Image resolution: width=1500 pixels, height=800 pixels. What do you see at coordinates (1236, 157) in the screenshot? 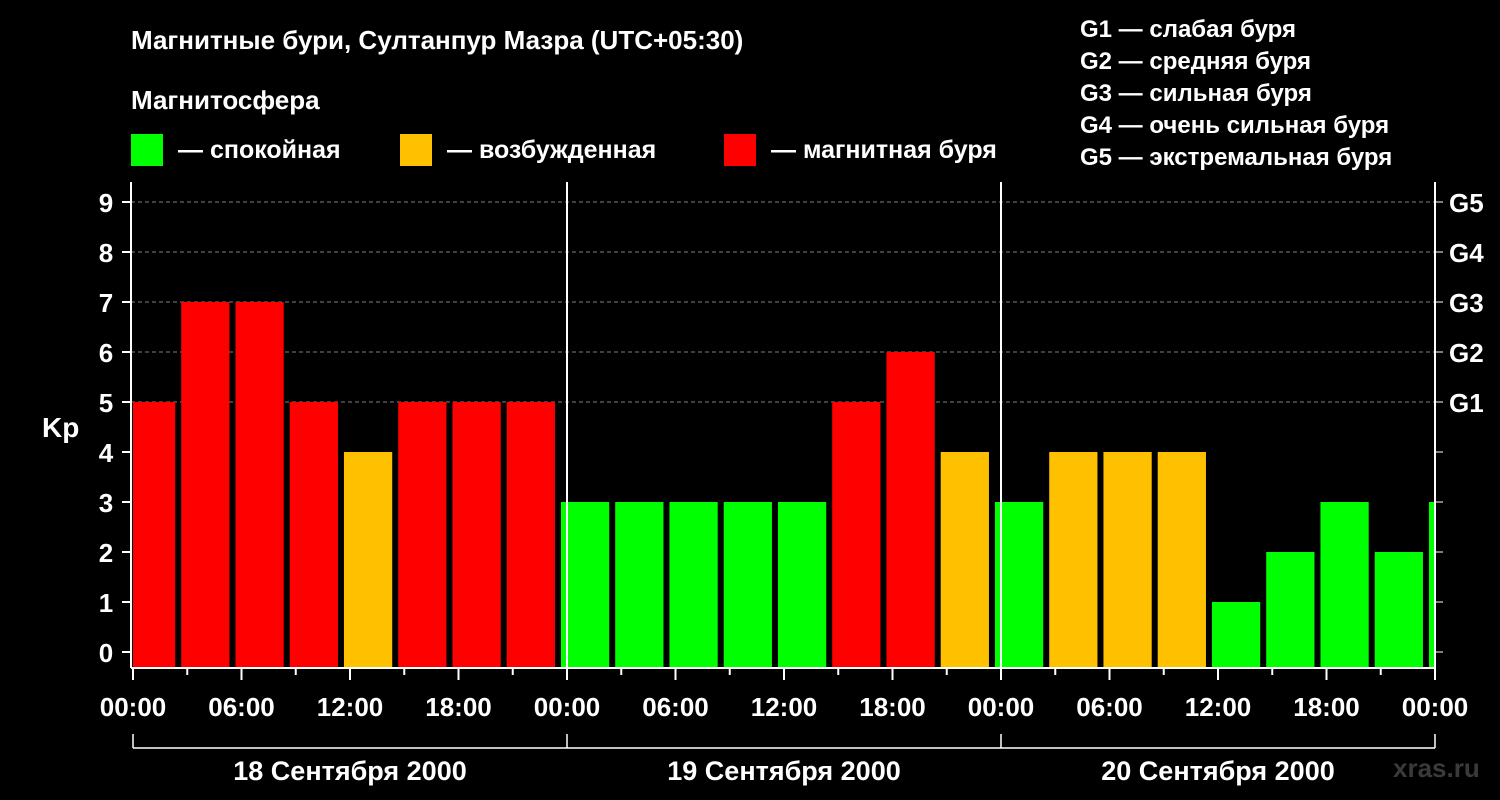
I see `storm-scale-g5: G5 — экстремальная буря` at bounding box center [1236, 157].